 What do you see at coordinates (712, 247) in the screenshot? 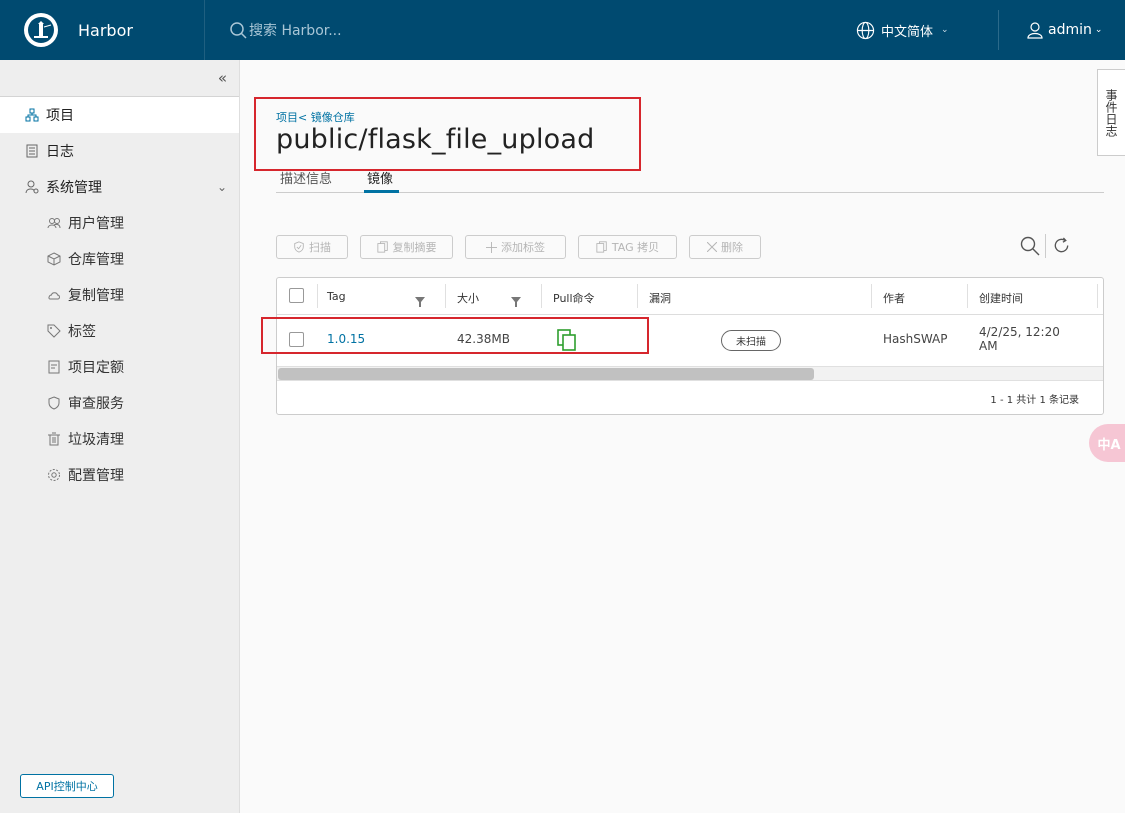
I see `close-icon` at bounding box center [712, 247].